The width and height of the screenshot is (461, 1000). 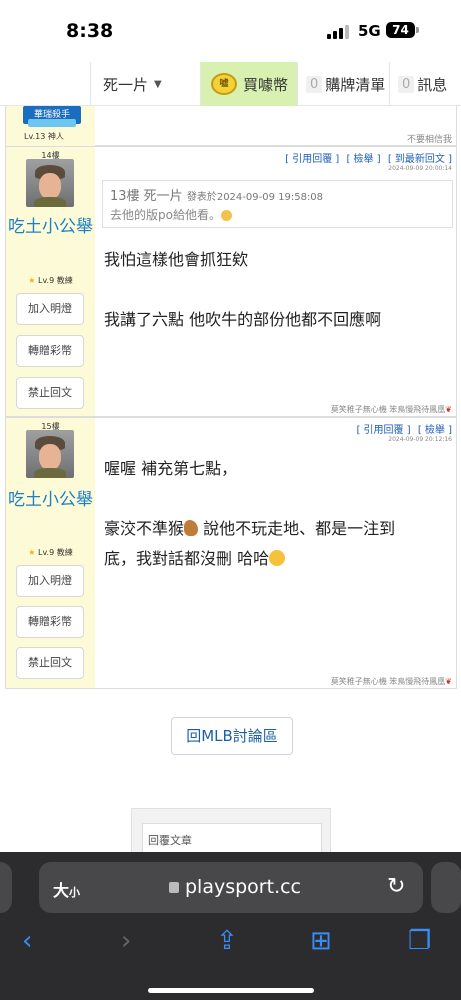 I want to click on messages-count: 0, so click(x=406, y=84).